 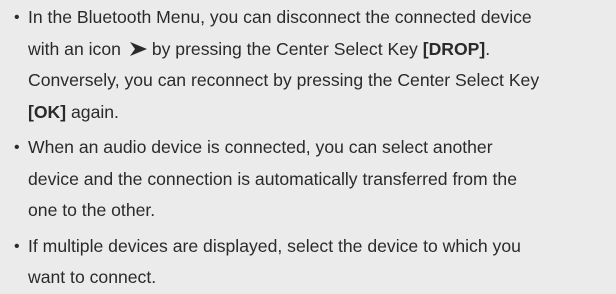 I want to click on note-text: with an icon, so click(x=74, y=48).